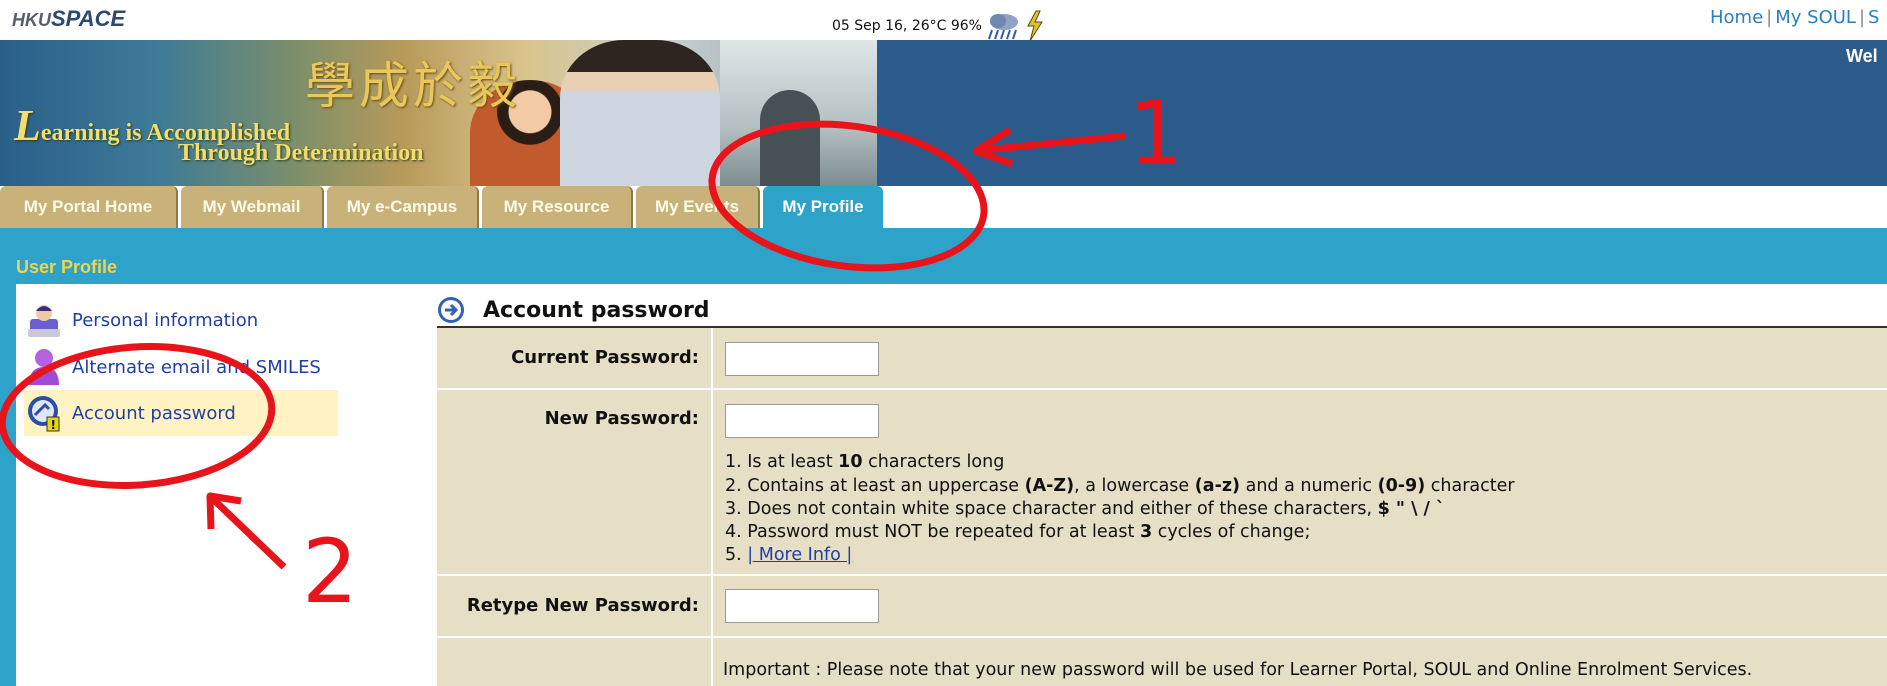 The height and width of the screenshot is (686, 1887). Describe the element at coordinates (67, 267) in the screenshot. I see `section-title: User Profile` at that location.